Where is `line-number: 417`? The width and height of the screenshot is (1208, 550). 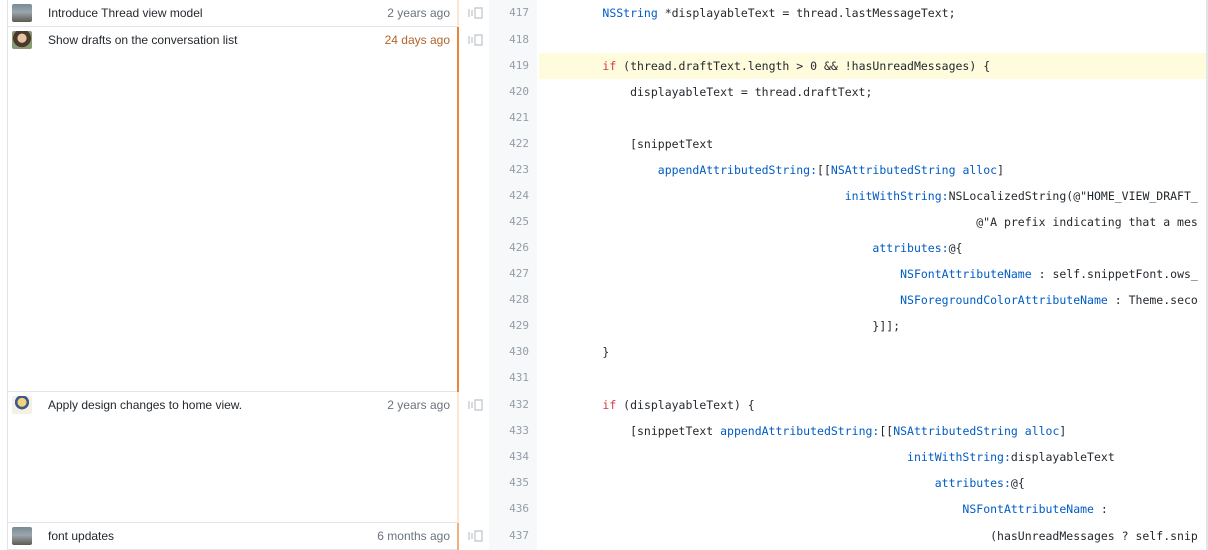
line-number: 417 is located at coordinates (509, 13).